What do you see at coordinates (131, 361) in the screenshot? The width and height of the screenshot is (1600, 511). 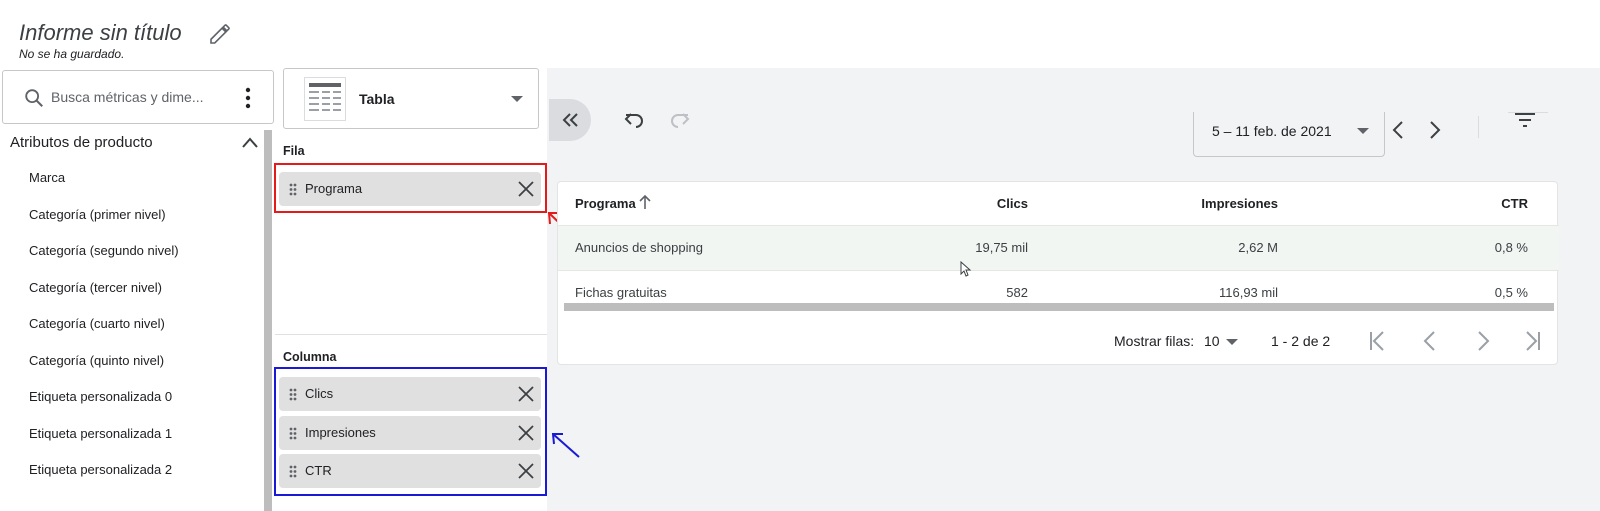 I see `list-item: Categoría (quinto nivel)` at bounding box center [131, 361].